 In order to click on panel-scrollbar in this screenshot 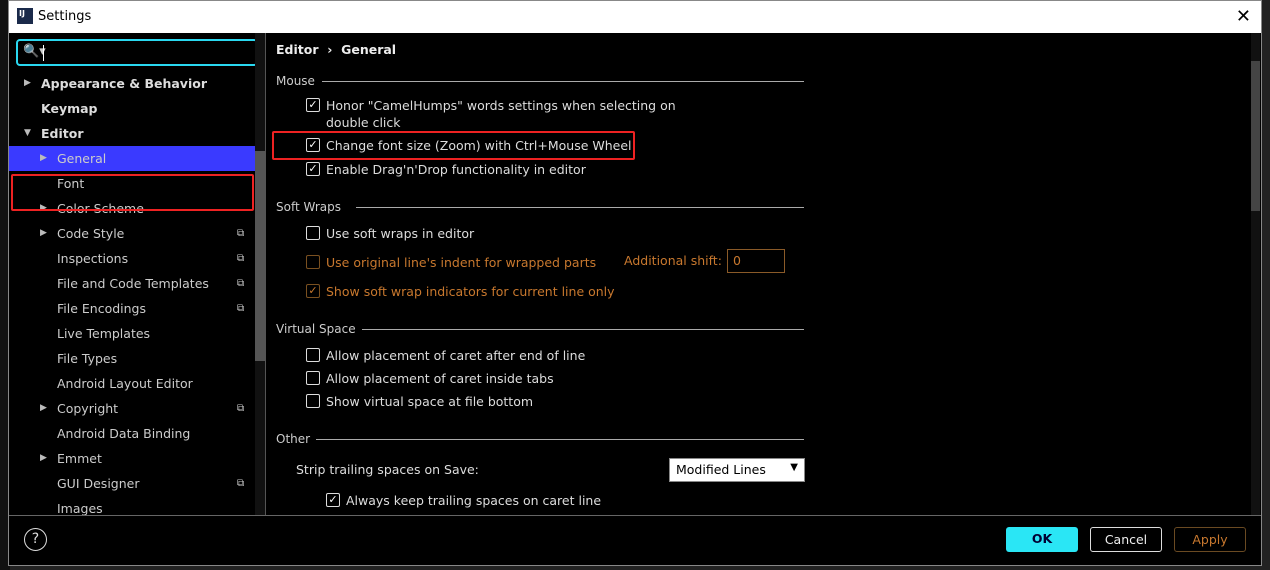, I will do `click(1255, 274)`.